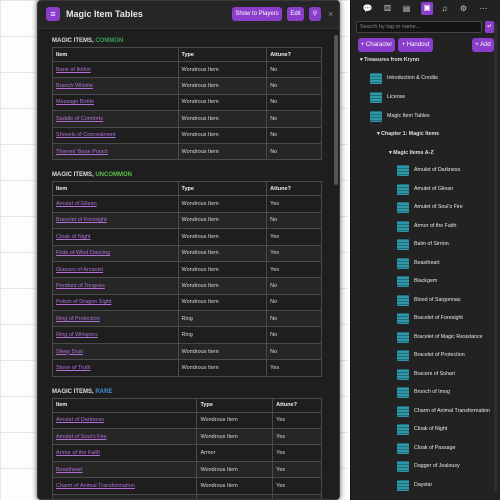 The width and height of the screenshot is (500, 500). I want to click on item-link: Armor of the Faith, so click(124, 453).